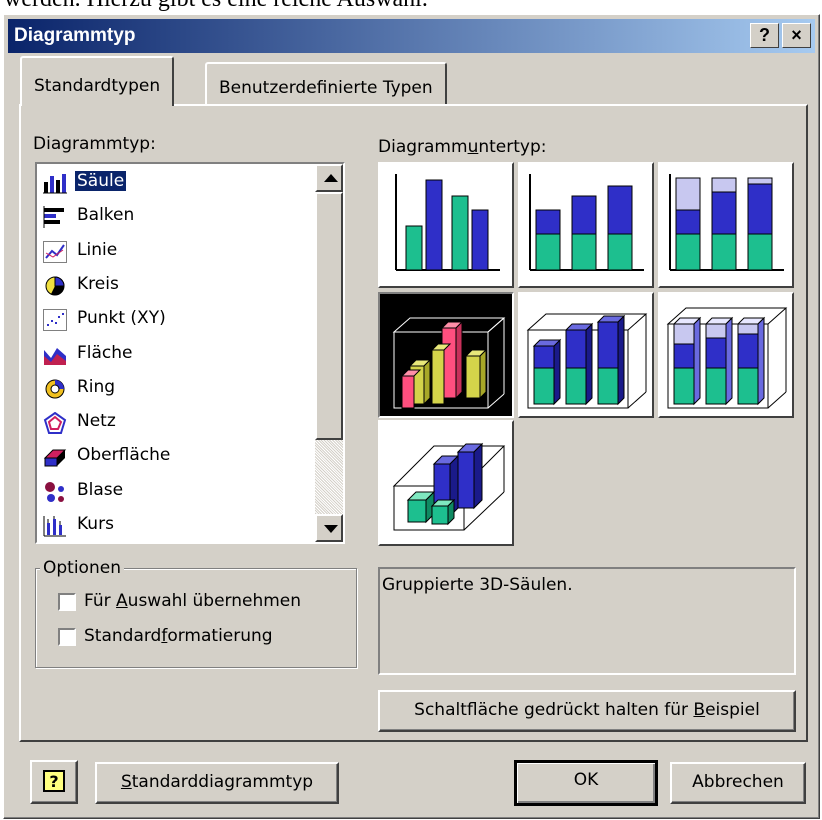 This screenshot has height=820, width=822. I want to click on bar-chart-icon, so click(55, 217).